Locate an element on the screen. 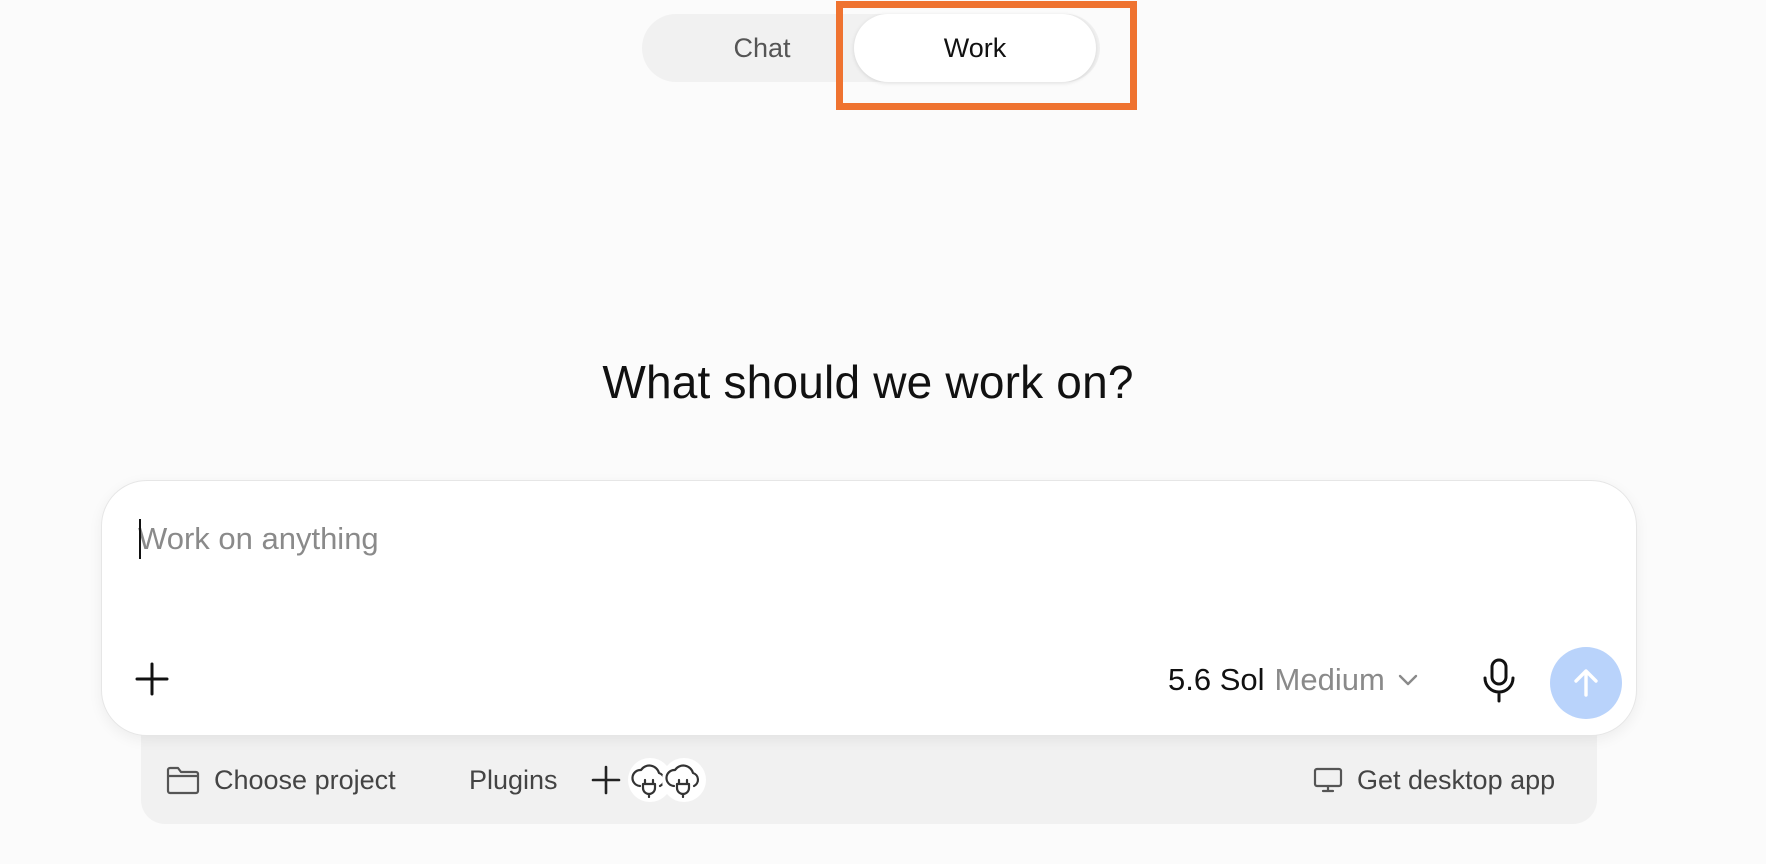 The width and height of the screenshot is (1766, 864). highlight-annotation-box is located at coordinates (986, 55).